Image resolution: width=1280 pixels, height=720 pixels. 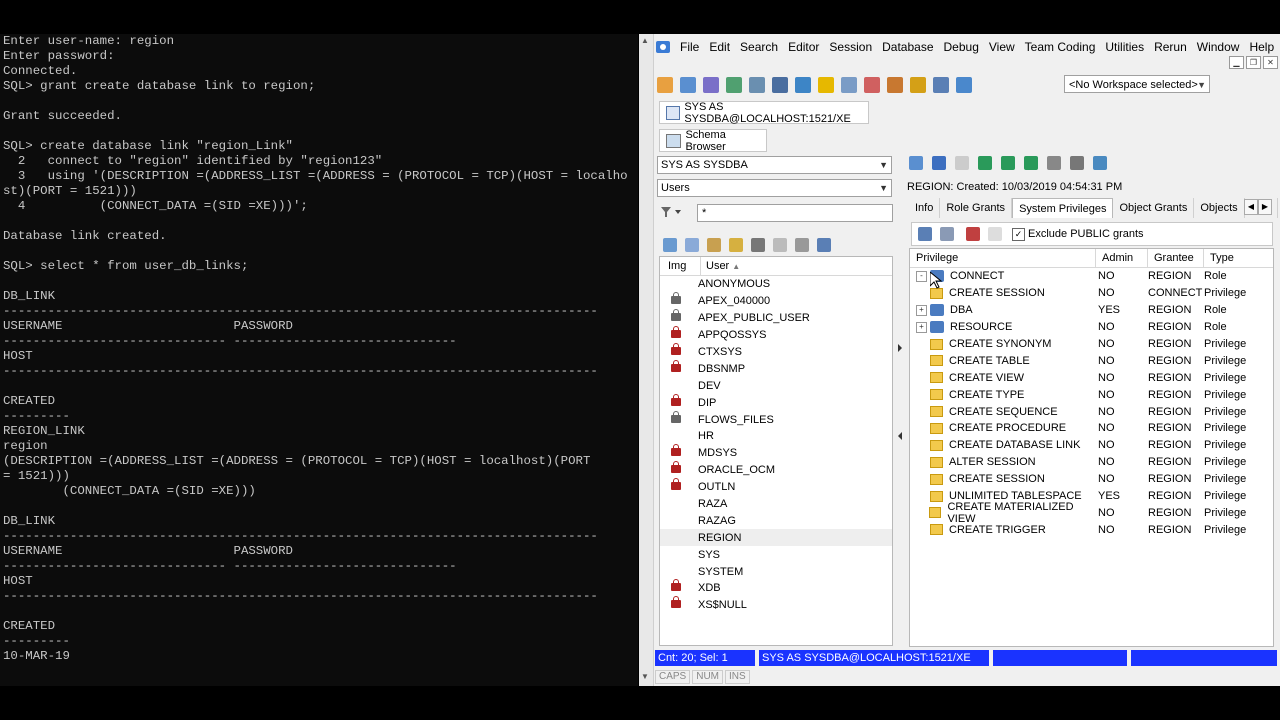 I want to click on privilege-row: CREATE PROCEDURE NO REGION Privilege, so click(x=1091, y=428).